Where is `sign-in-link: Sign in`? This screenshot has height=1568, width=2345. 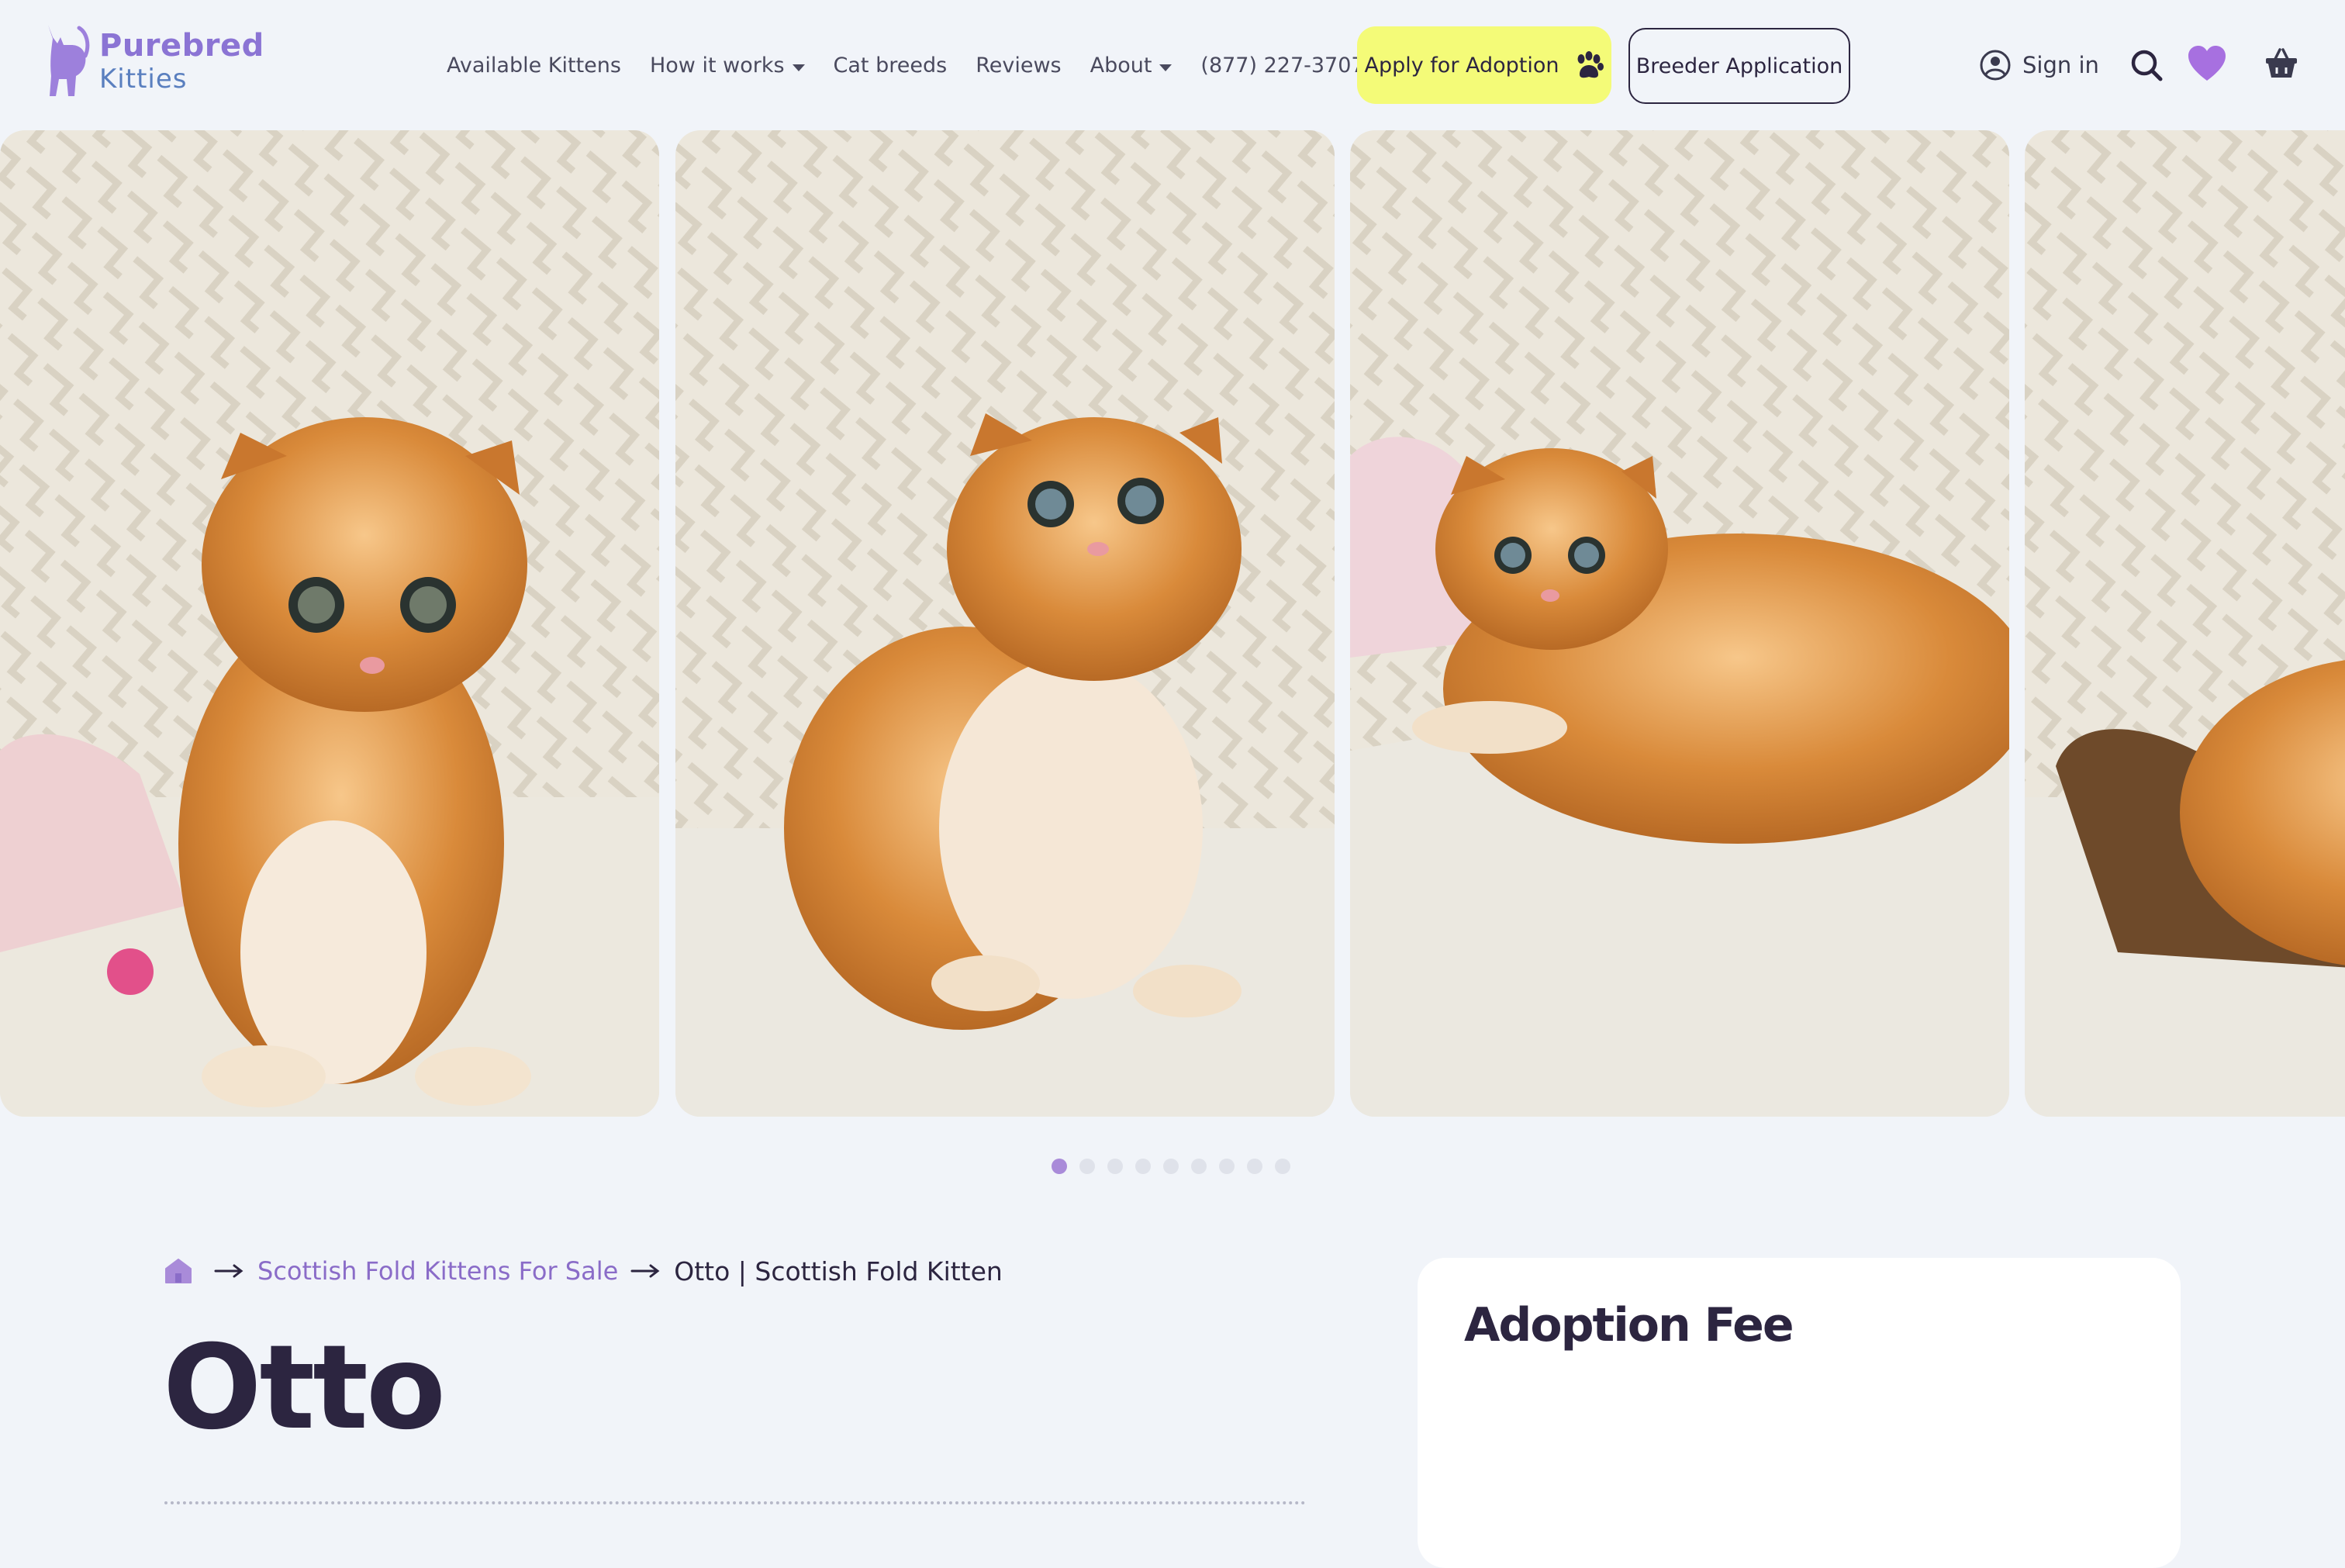 sign-in-link: Sign in is located at coordinates (2039, 65).